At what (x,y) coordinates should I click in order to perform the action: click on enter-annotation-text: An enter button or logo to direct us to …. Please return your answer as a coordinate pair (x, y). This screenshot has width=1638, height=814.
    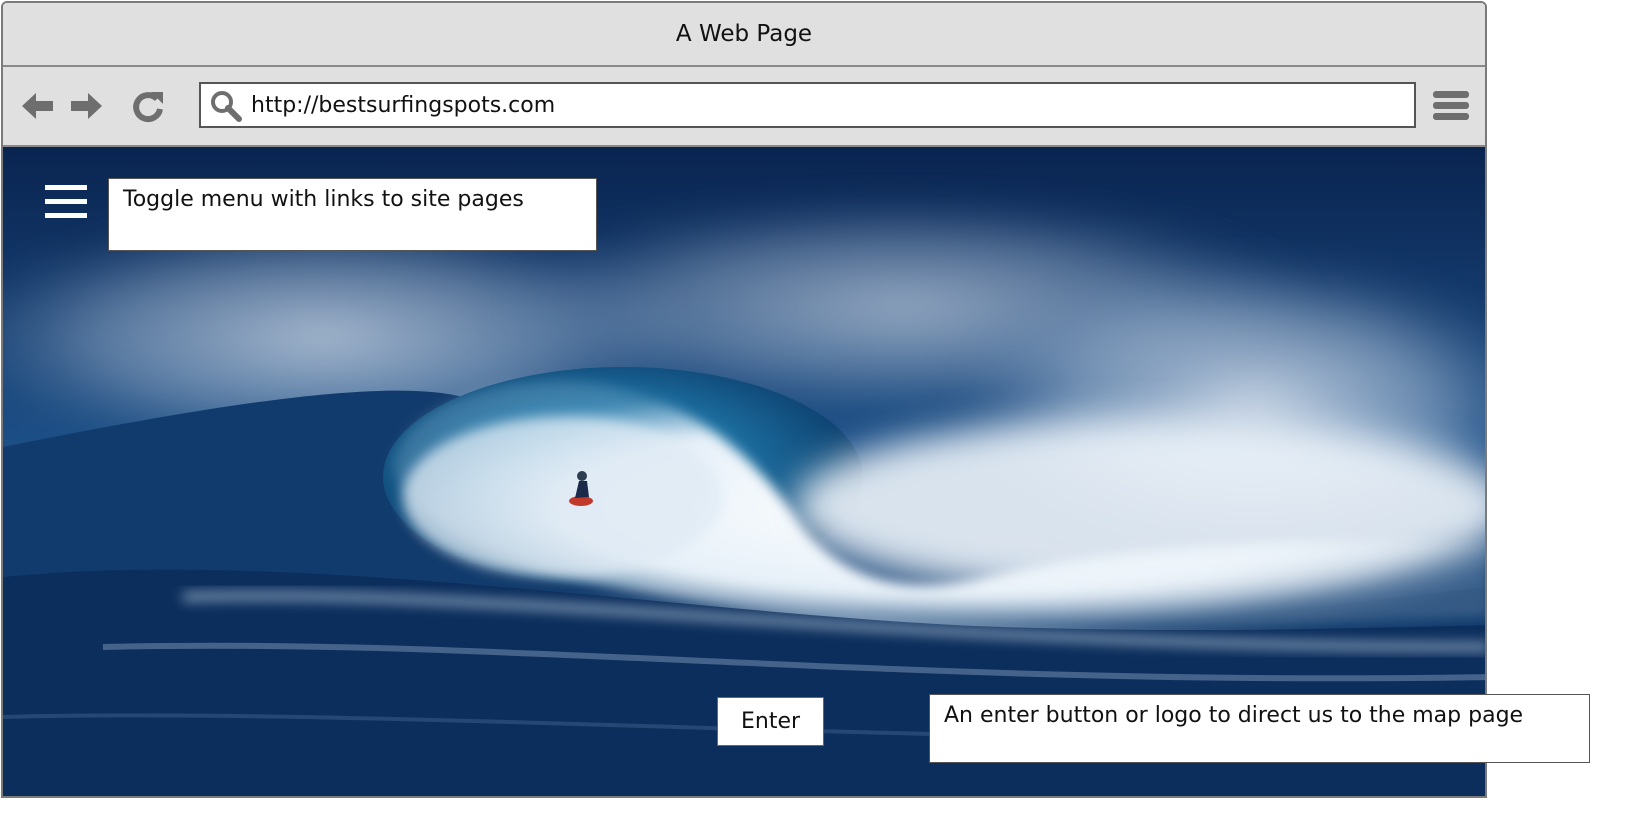
    Looking at the image, I should click on (1234, 715).